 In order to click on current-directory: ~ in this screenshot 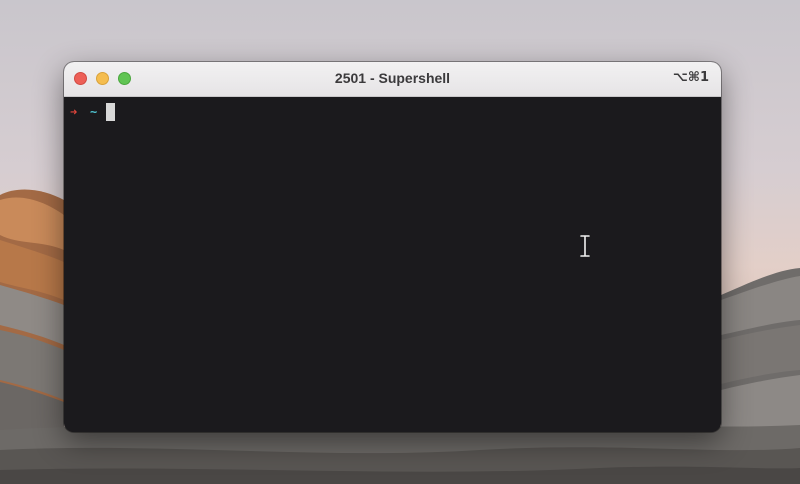, I will do `click(94, 112)`.